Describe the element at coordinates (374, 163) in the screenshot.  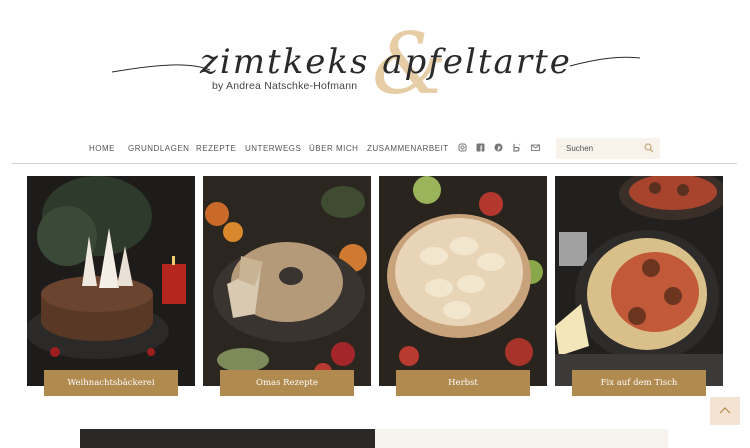
I see `header-divider` at that location.